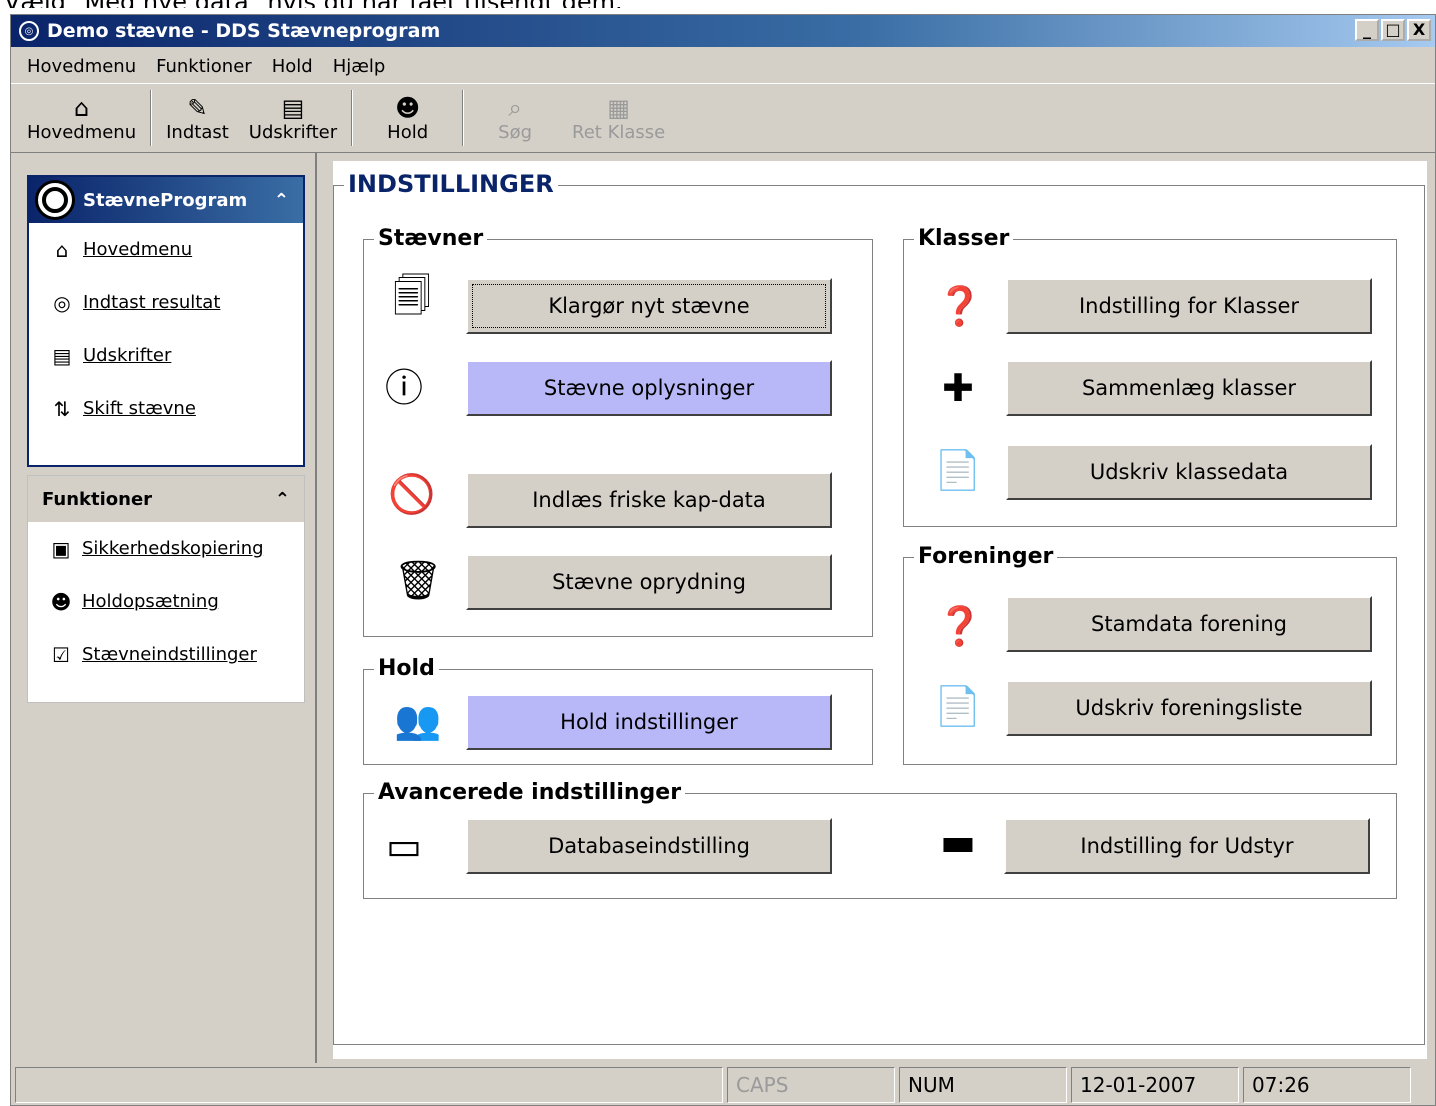 This screenshot has height=1106, width=1436. Describe the element at coordinates (81, 66) in the screenshot. I see `menu-hovedmenu: Hovedmenu` at that location.